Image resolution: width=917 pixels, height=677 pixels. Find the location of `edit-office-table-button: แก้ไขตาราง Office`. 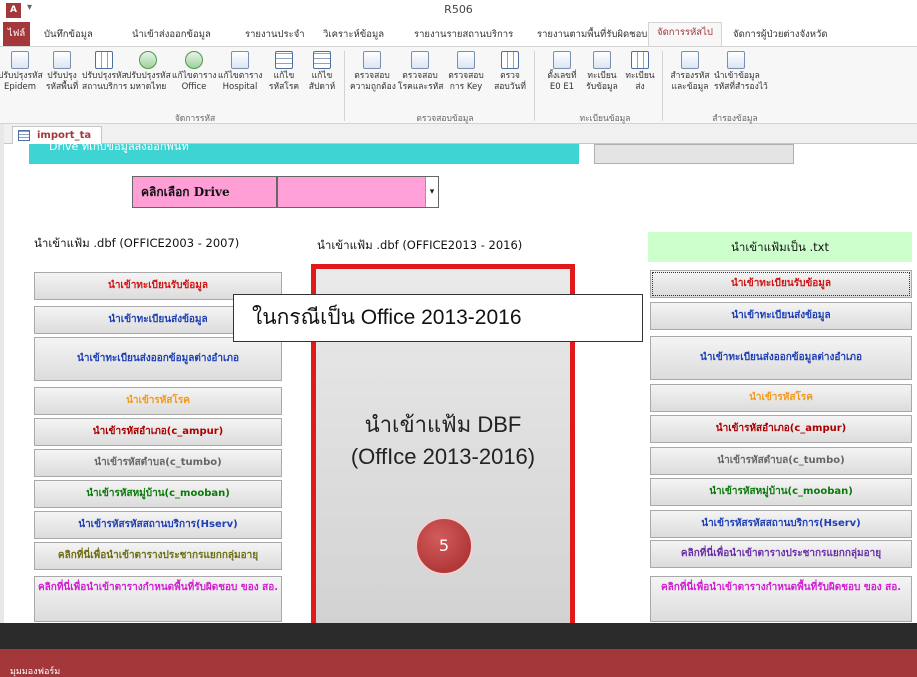

edit-office-table-button: แก้ไขตาราง Office is located at coordinates (194, 76).